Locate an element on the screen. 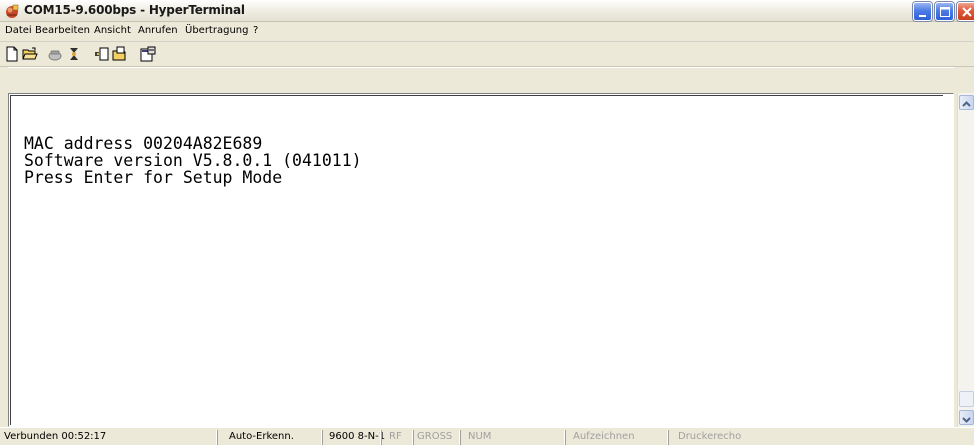  status-caps-lock: GROSS is located at coordinates (435, 437).